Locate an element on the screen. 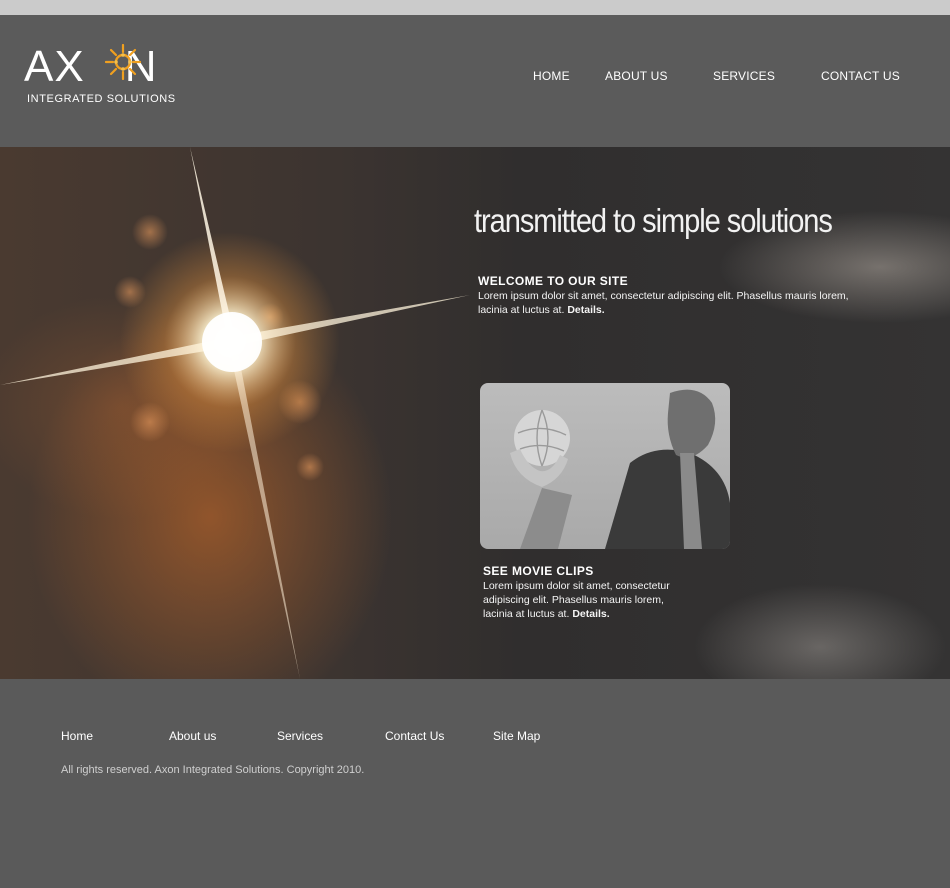 The image size is (950, 888). footer-link-site-map: Site Map is located at coordinates (516, 736).